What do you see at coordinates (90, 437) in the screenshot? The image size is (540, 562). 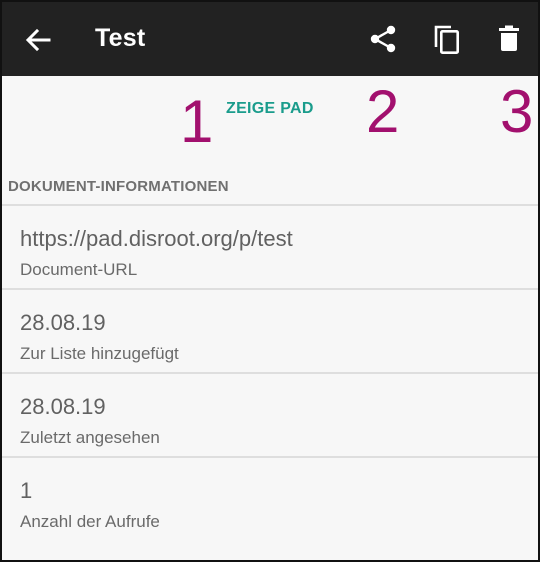 I see `last-viewed-label: Zuletzt angesehen` at bounding box center [90, 437].